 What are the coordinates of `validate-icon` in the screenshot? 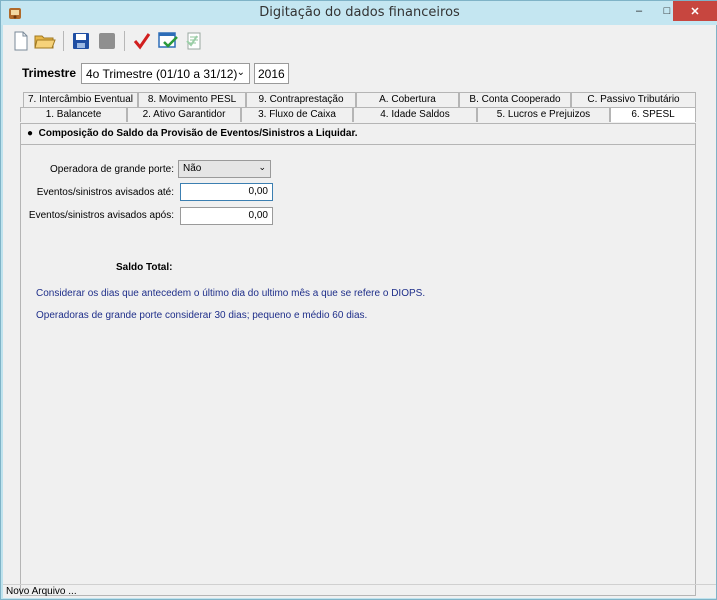 It's located at (168, 41).